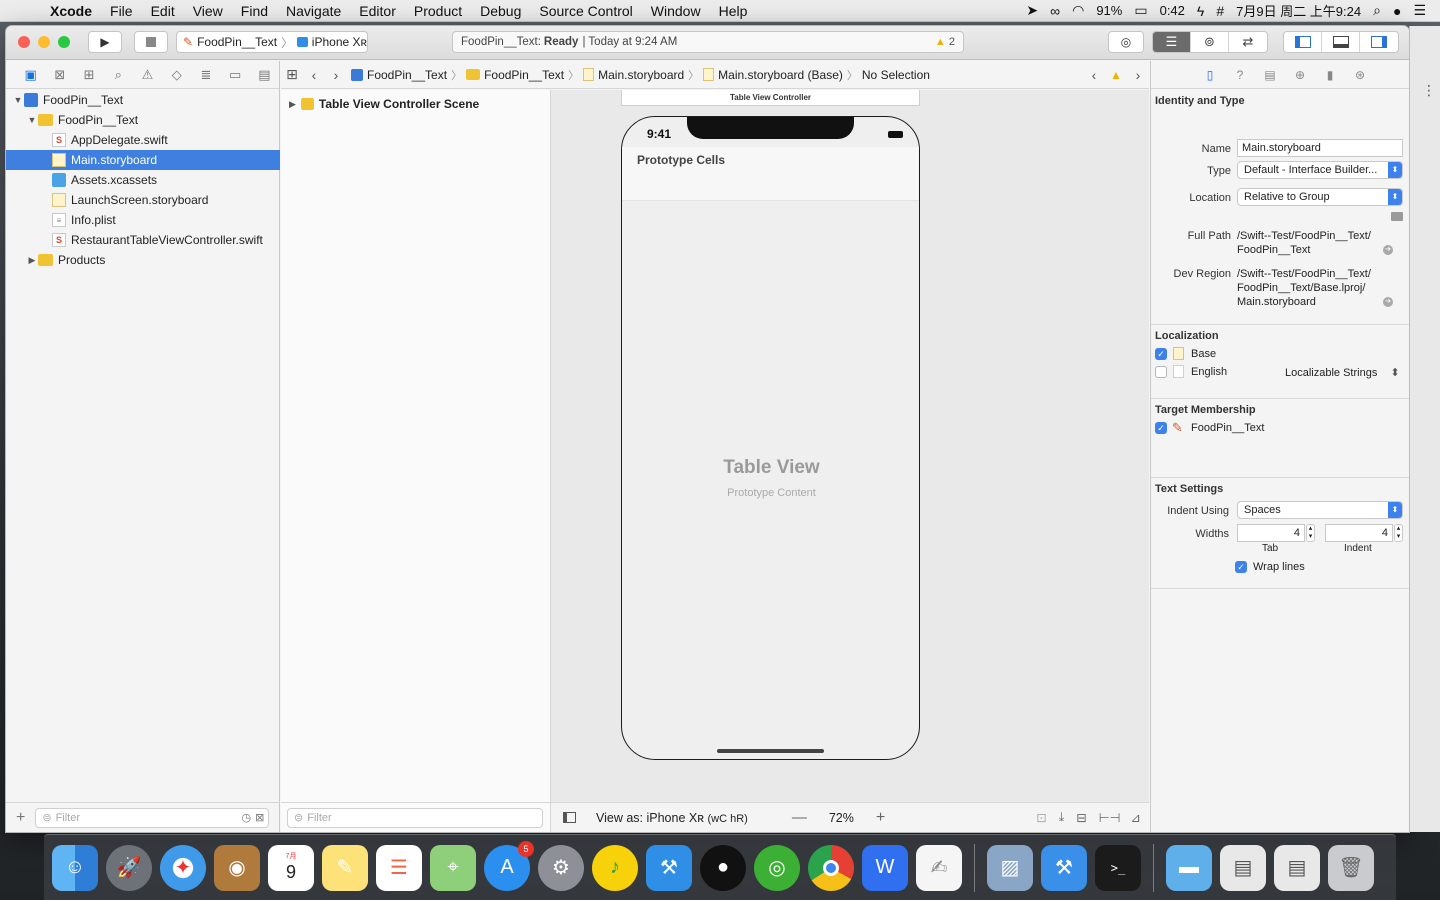 This screenshot has width=1440, height=900. I want to click on textedit-dock-icon: ✍, so click(939, 867).